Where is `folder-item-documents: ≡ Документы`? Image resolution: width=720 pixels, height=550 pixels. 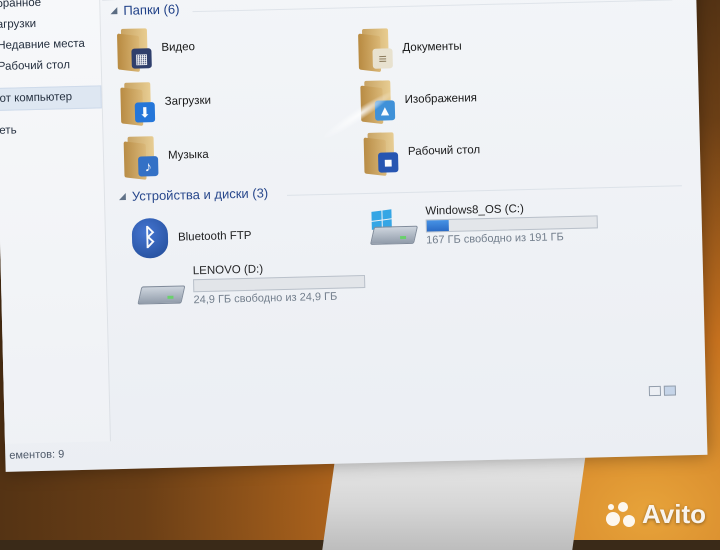 folder-item-documents: ≡ Документы is located at coordinates (410, 48).